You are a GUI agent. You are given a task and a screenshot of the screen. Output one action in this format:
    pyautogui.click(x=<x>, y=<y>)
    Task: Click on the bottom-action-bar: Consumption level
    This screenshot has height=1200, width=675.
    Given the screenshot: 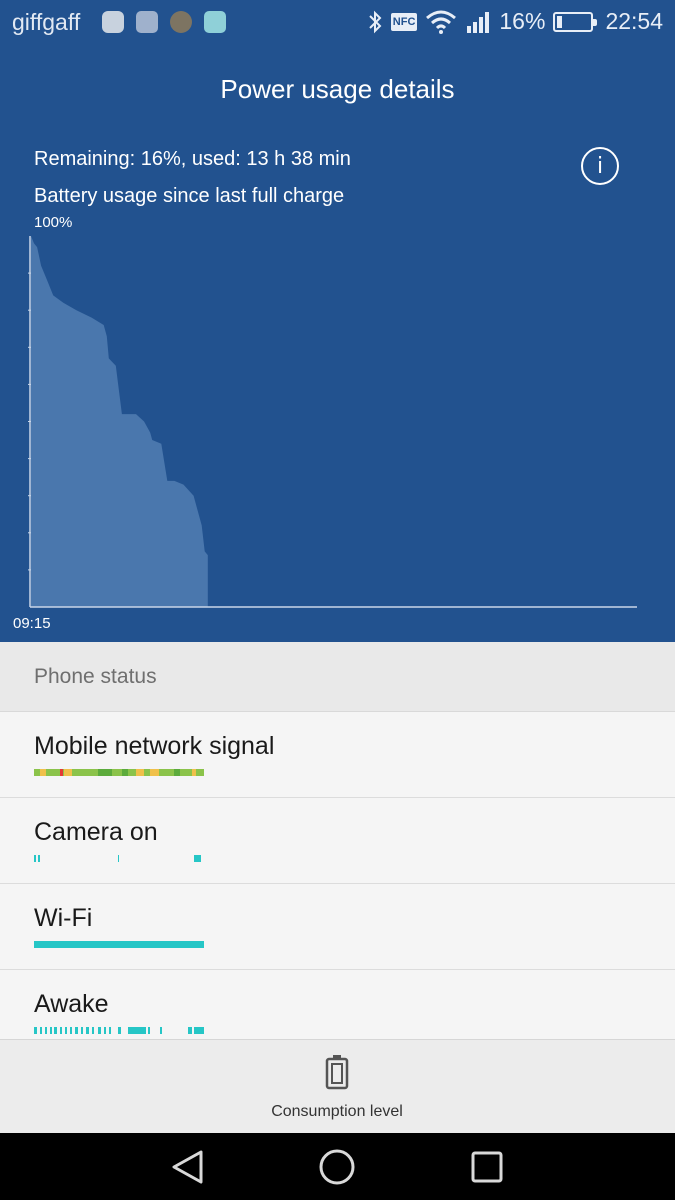 What is the action you would take?
    pyautogui.click(x=337, y=1086)
    